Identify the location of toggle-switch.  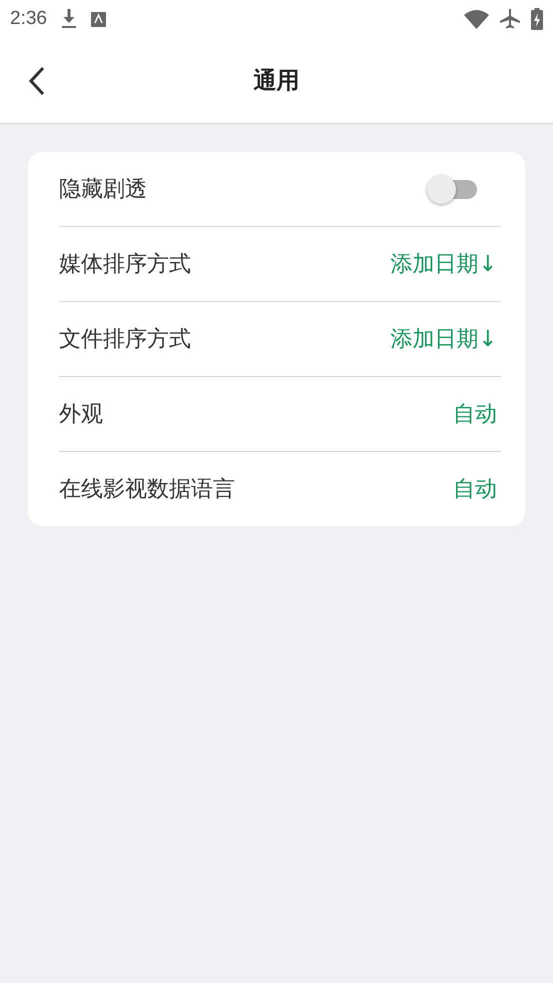
(453, 189).